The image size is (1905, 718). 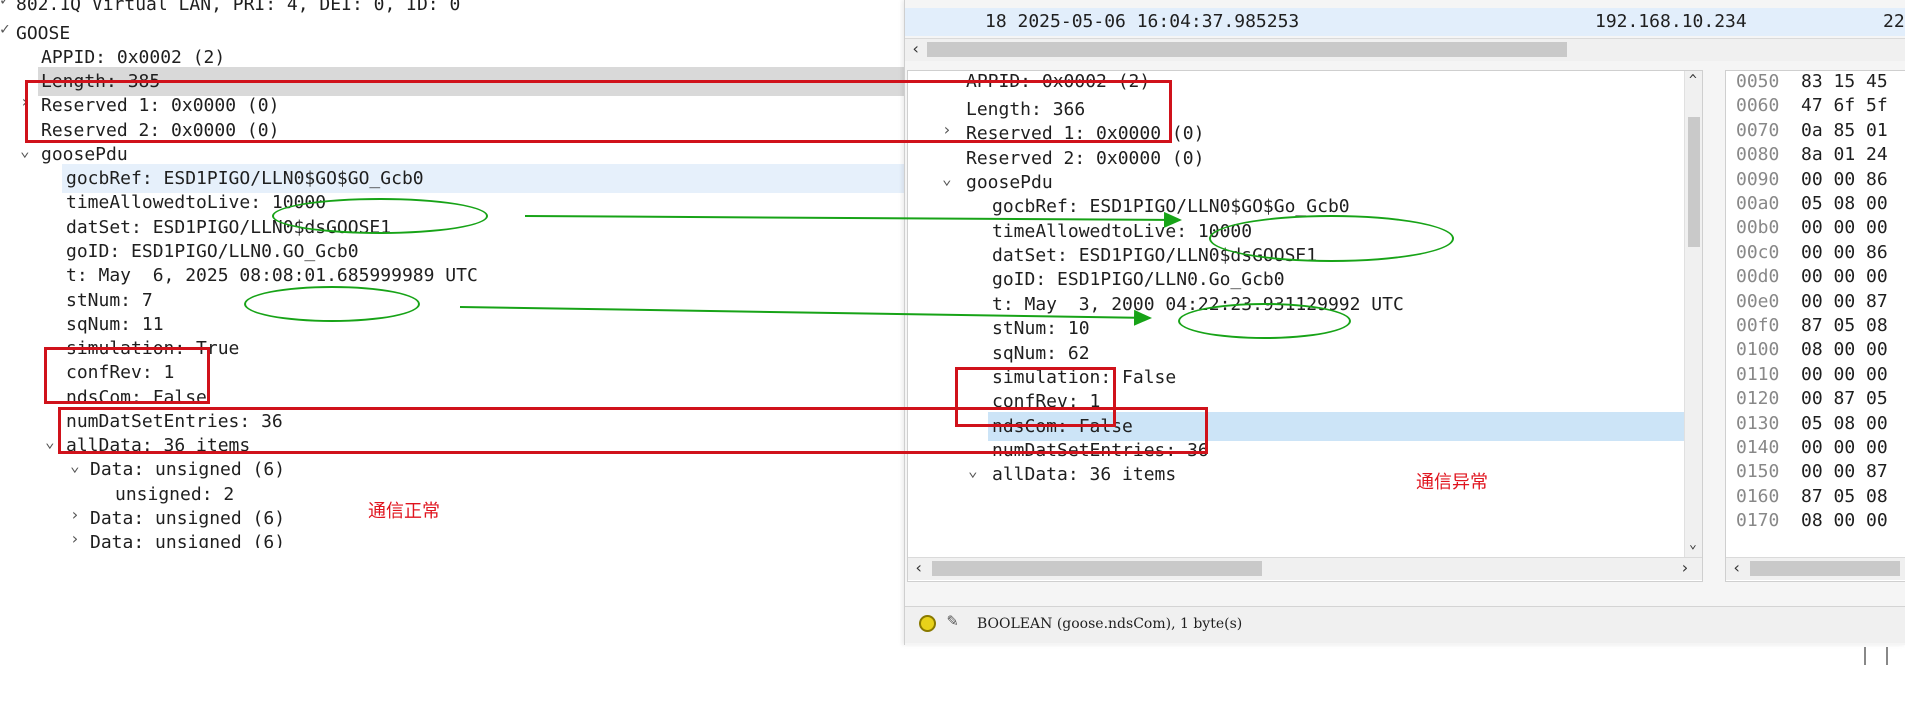 I want to click on annotation-arrows, so click(x=820, y=268).